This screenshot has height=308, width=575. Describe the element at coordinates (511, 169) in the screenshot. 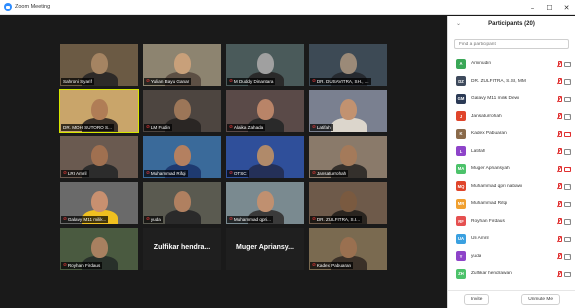

I see `participant-row: MA Muger Apriansyah` at that location.